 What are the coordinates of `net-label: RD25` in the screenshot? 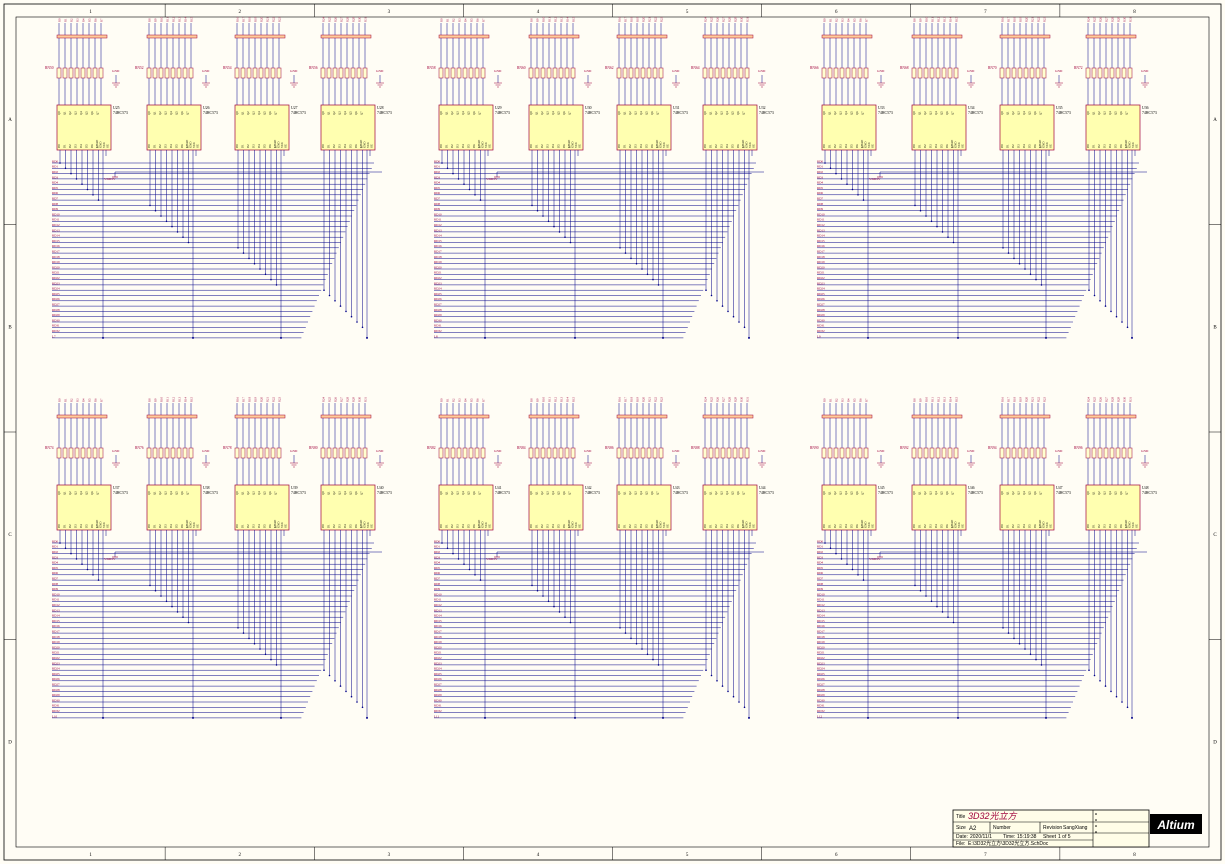 It's located at (821, 294).